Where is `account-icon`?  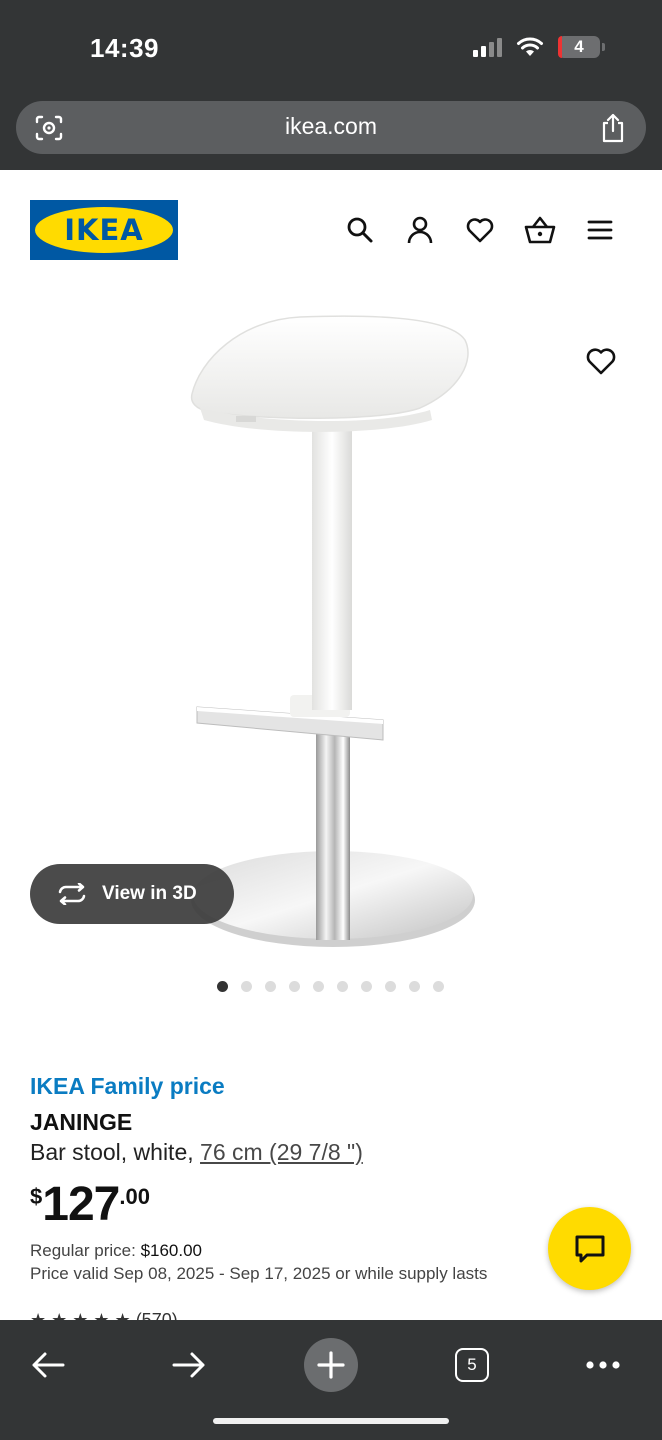 account-icon is located at coordinates (420, 230).